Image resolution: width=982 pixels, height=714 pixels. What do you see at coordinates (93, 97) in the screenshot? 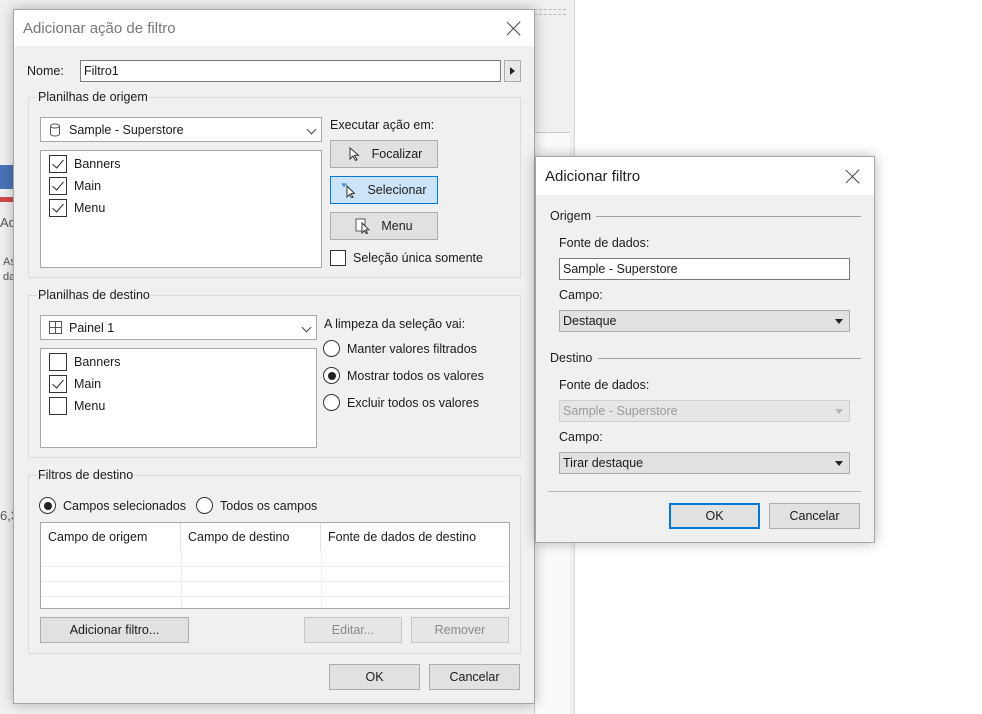
I see `source-sheets-label: Planilhas de origem` at bounding box center [93, 97].